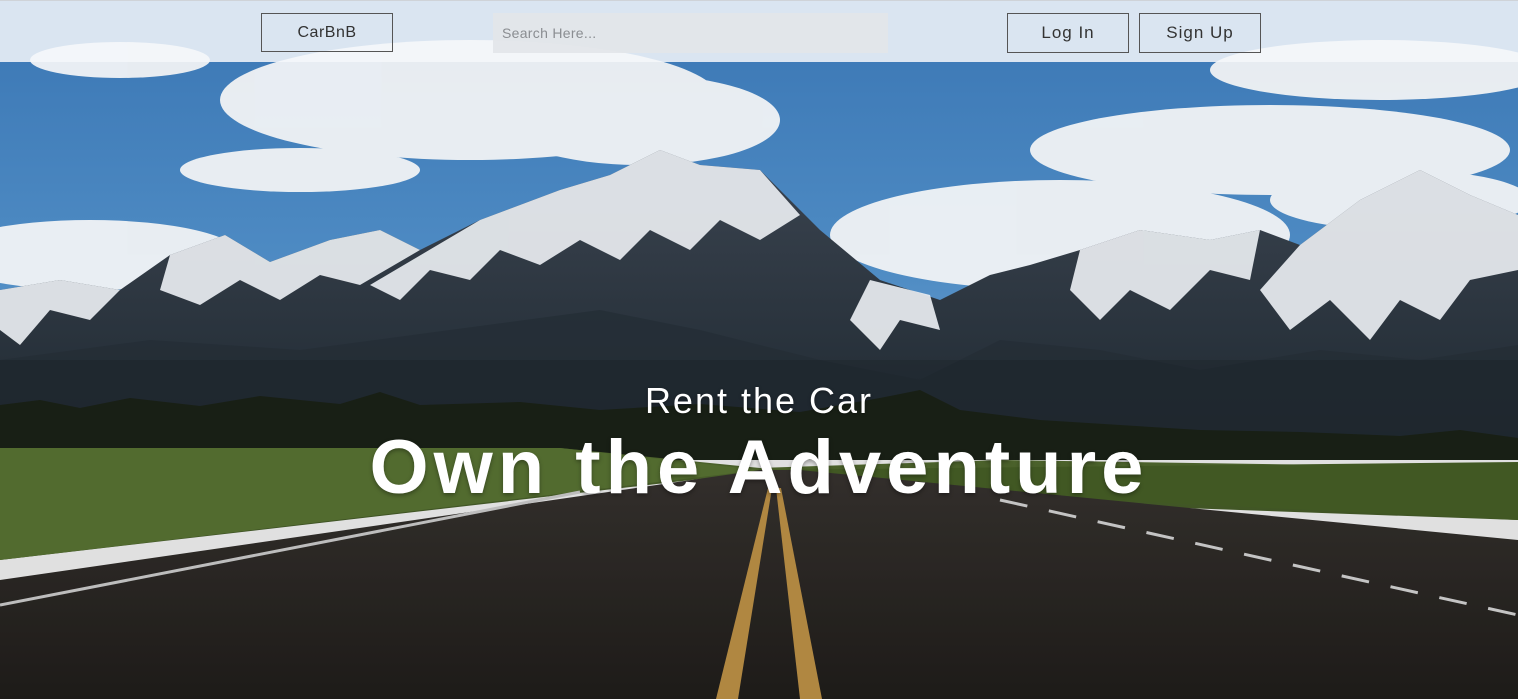  What do you see at coordinates (690, 33) in the screenshot?
I see `search-input` at bounding box center [690, 33].